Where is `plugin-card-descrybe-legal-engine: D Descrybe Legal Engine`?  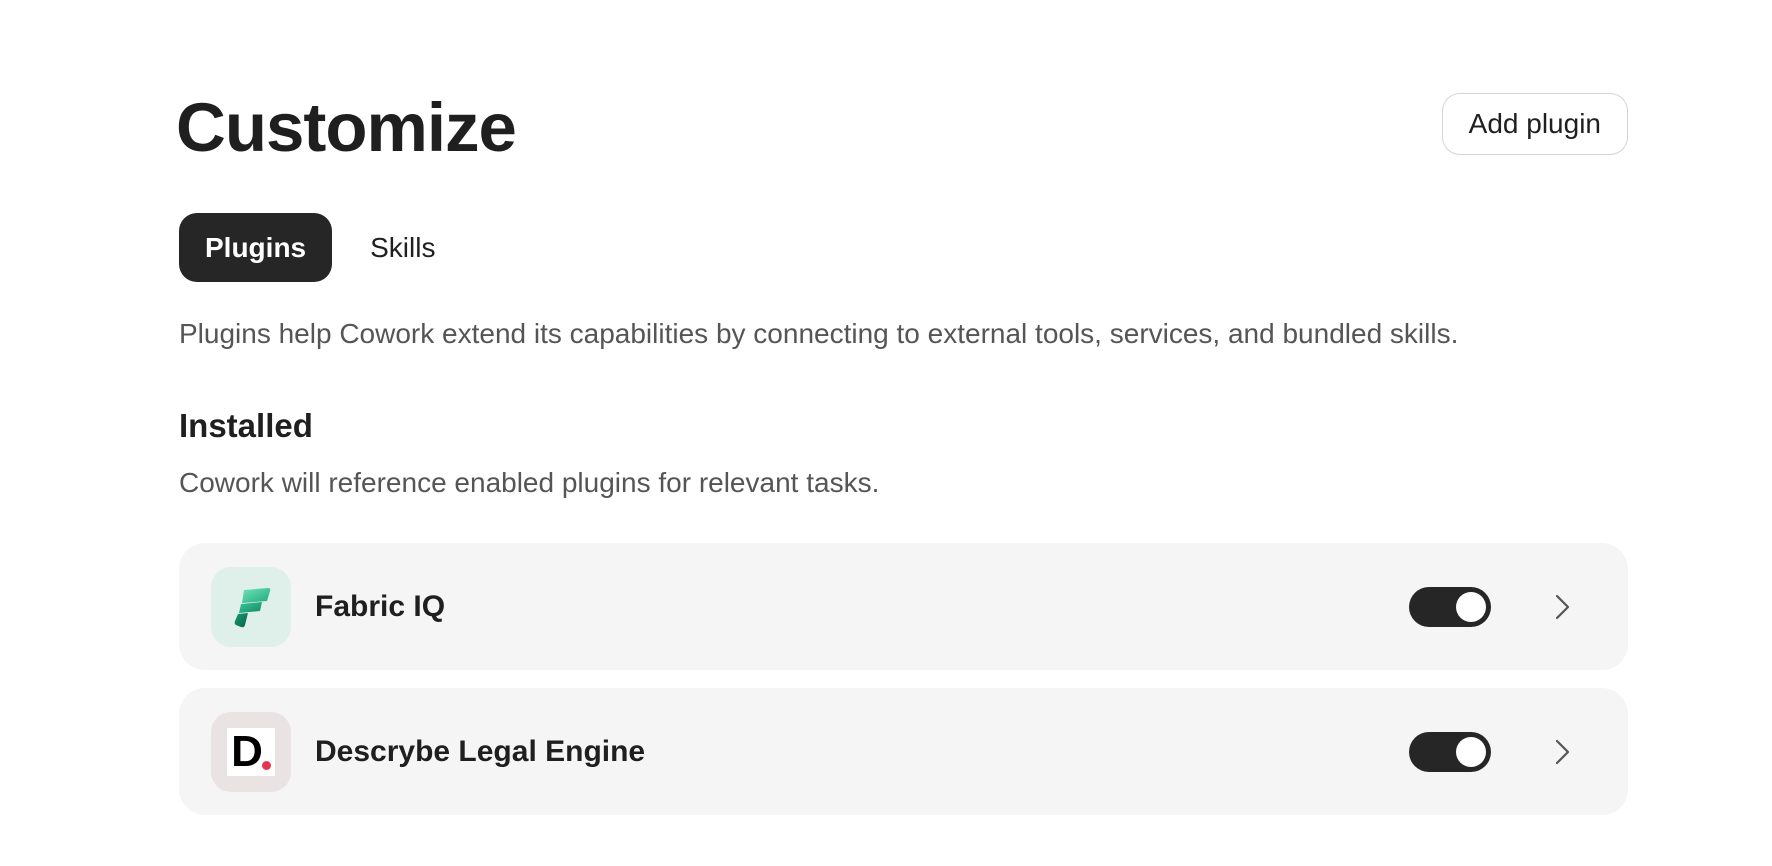 plugin-card-descrybe-legal-engine: D Descrybe Legal Engine is located at coordinates (903, 751).